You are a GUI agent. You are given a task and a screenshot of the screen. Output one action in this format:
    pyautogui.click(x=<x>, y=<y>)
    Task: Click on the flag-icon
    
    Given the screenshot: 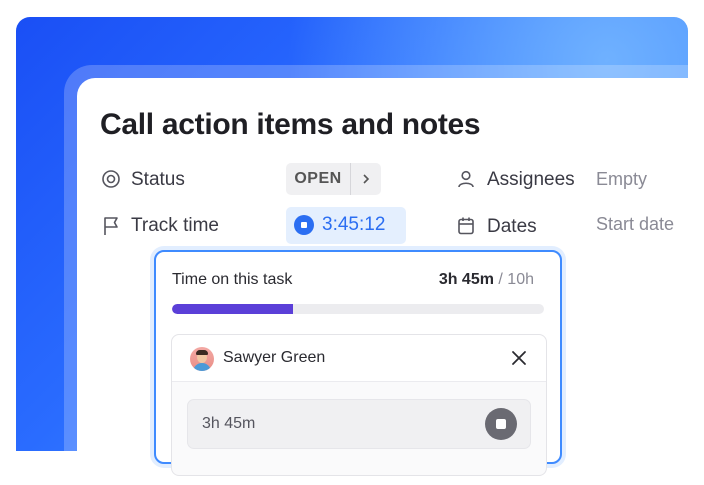 What is the action you would take?
    pyautogui.click(x=111, y=226)
    